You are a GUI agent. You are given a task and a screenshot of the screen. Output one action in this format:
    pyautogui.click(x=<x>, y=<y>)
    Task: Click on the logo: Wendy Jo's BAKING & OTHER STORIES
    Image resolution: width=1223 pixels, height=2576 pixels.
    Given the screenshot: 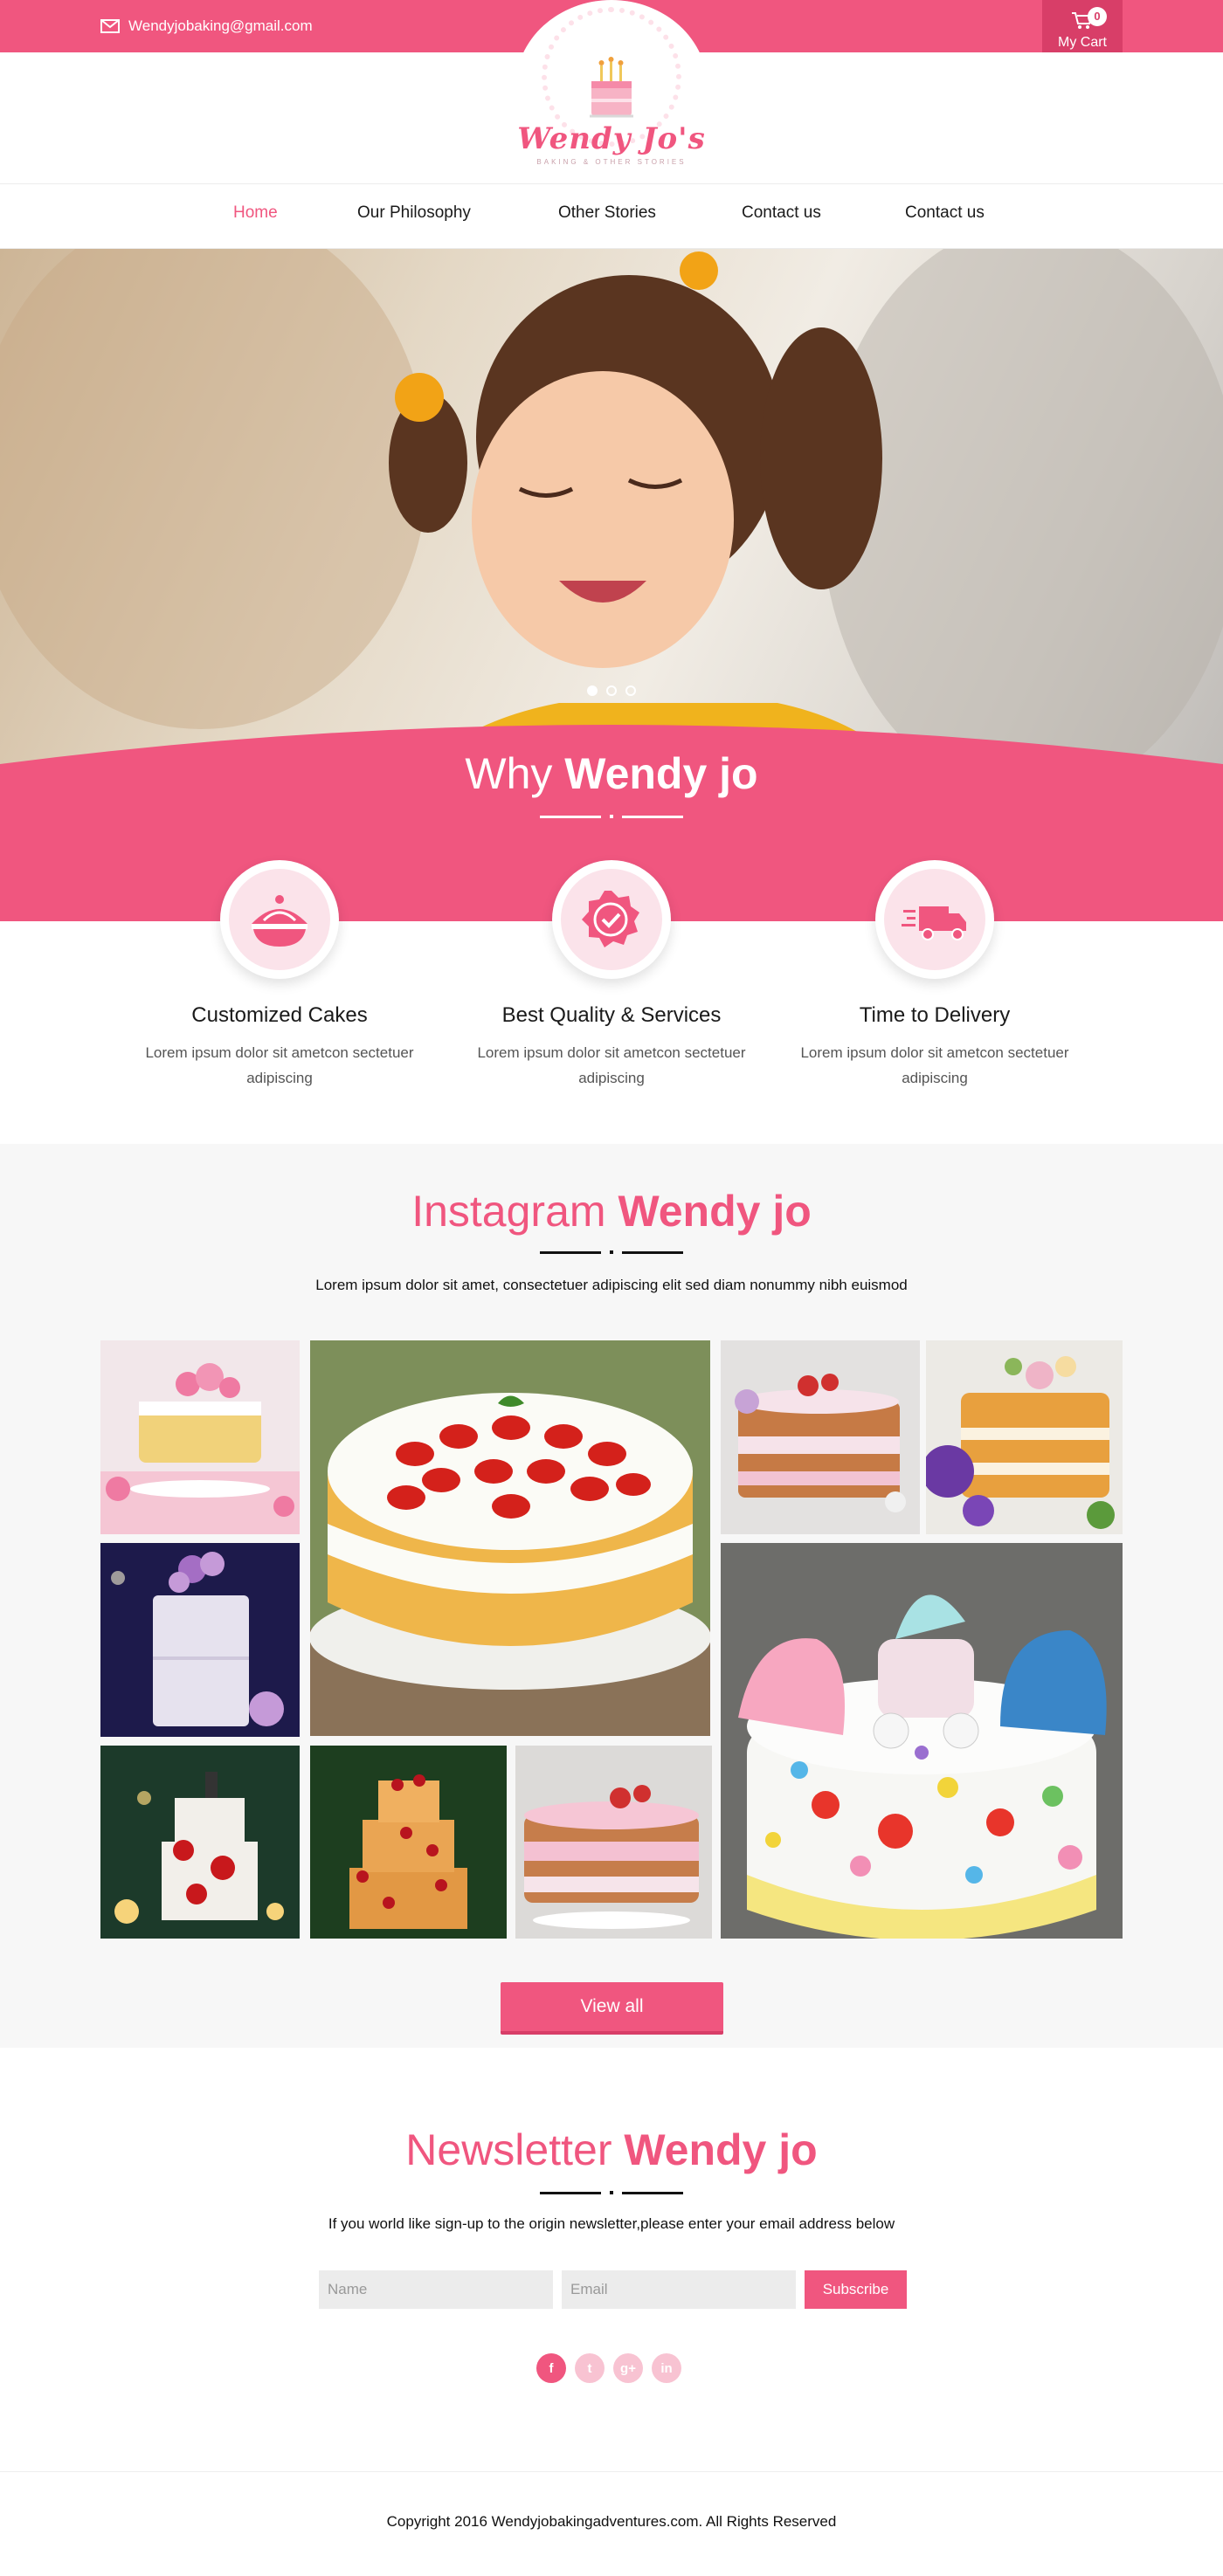 What is the action you would take?
    pyautogui.click(x=611, y=87)
    